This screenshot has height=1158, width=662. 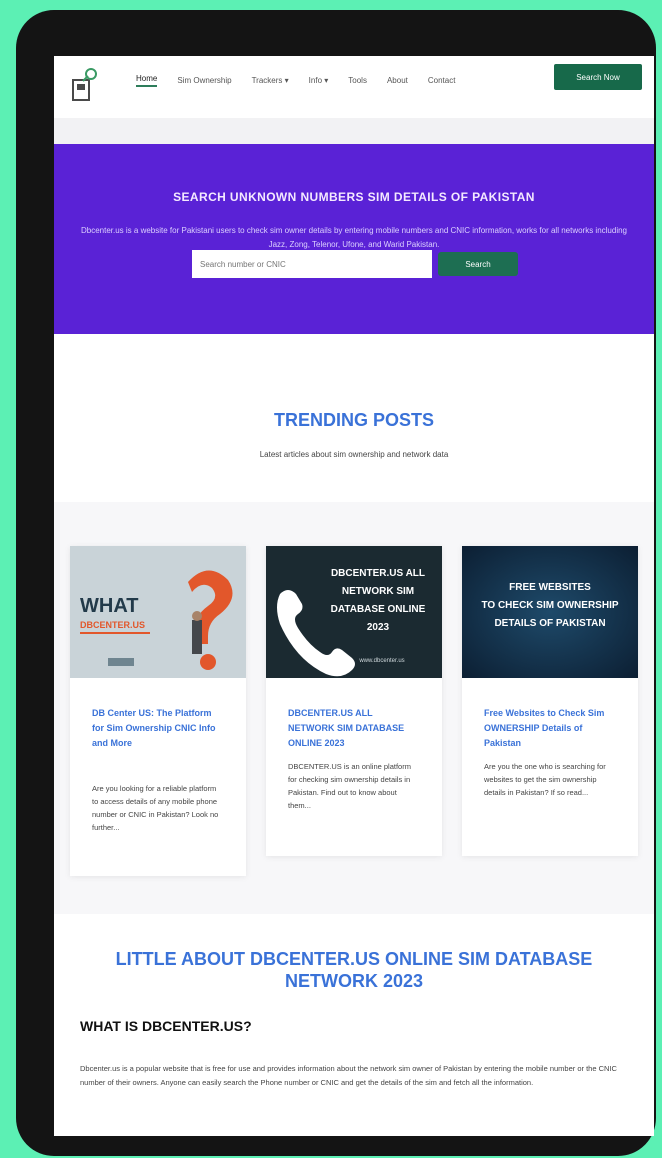 What do you see at coordinates (378, 609) in the screenshot?
I see `thumb-text: DATABASE ONLINE` at bounding box center [378, 609].